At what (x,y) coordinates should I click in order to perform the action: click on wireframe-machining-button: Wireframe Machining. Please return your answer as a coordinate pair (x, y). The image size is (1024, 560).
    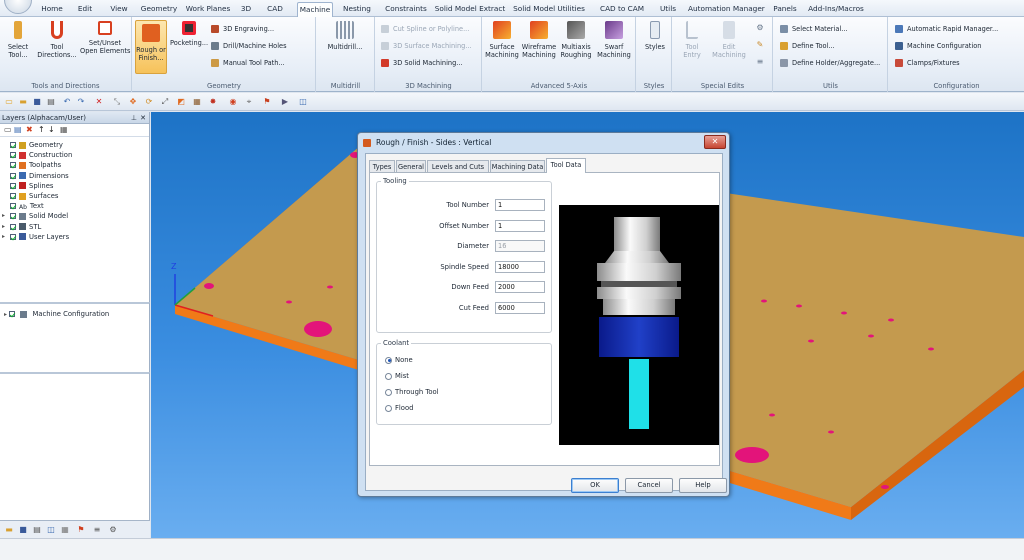
    Looking at the image, I should click on (539, 40).